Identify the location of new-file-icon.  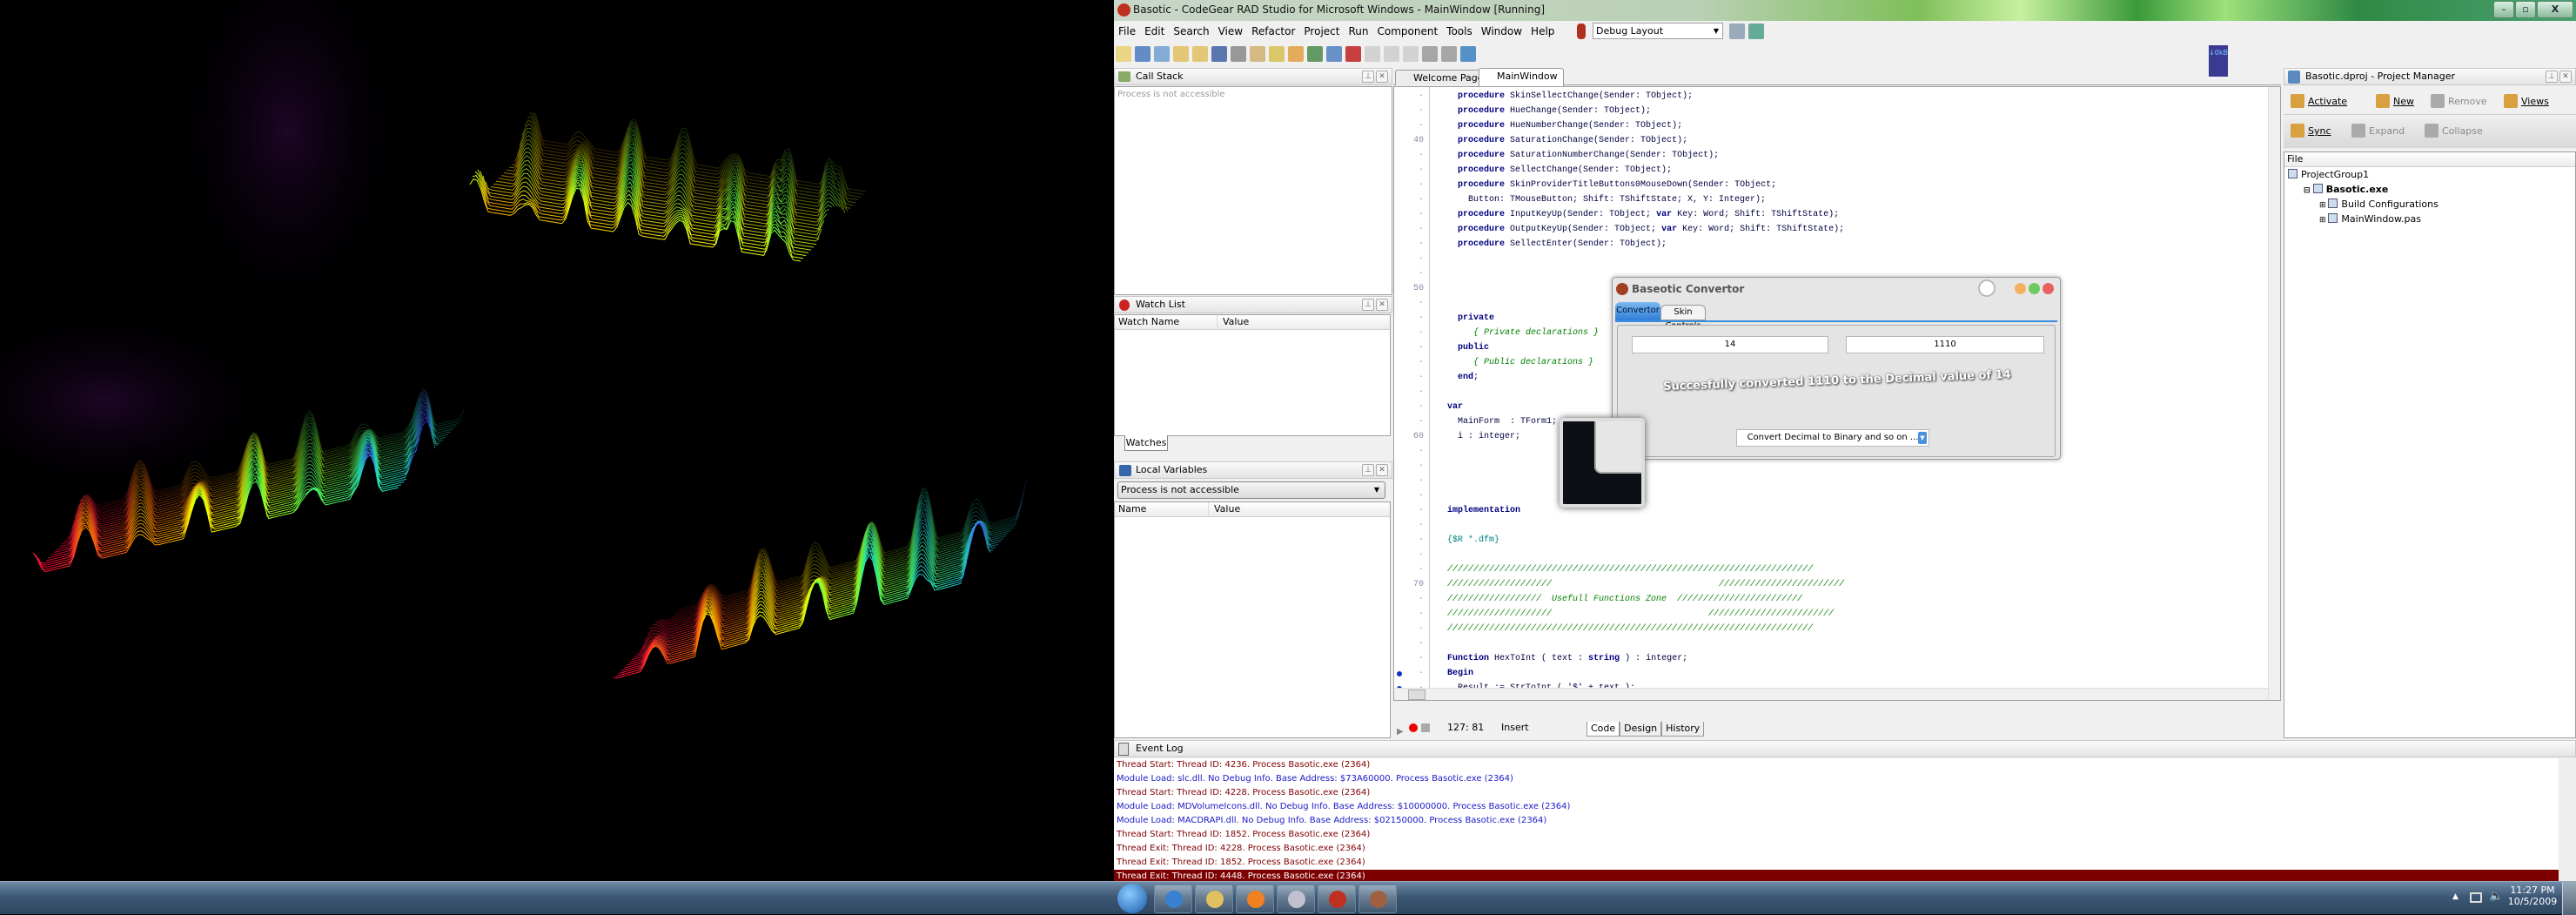
(1123, 54).